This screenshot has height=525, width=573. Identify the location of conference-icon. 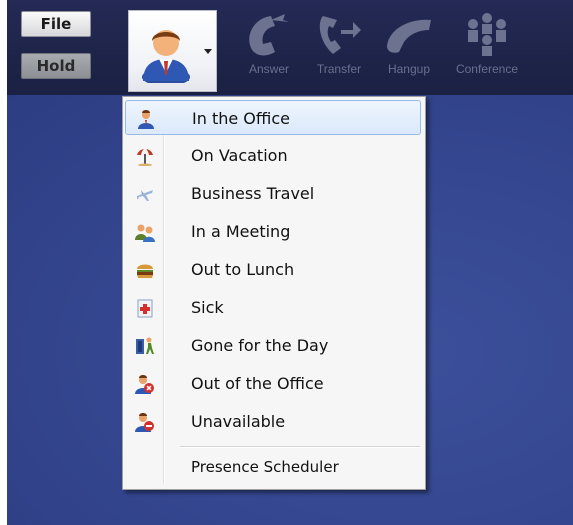
(487, 34).